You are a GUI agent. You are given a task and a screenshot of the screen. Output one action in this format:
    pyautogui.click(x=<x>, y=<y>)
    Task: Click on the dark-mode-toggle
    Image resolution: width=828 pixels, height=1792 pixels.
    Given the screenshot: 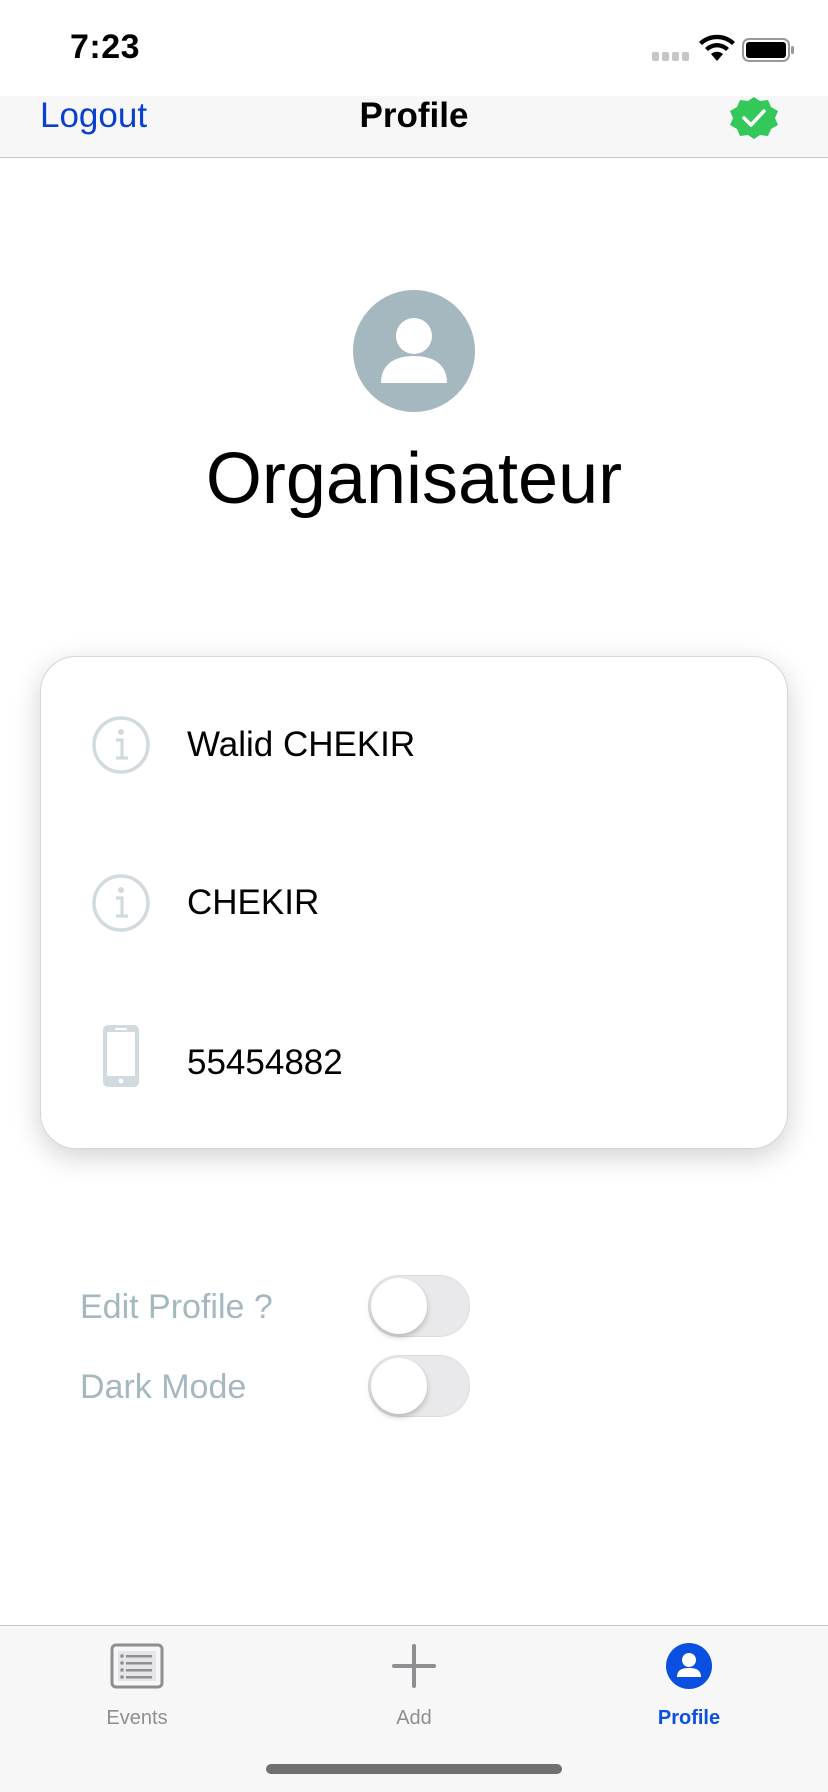 What is the action you would take?
    pyautogui.click(x=419, y=1386)
    